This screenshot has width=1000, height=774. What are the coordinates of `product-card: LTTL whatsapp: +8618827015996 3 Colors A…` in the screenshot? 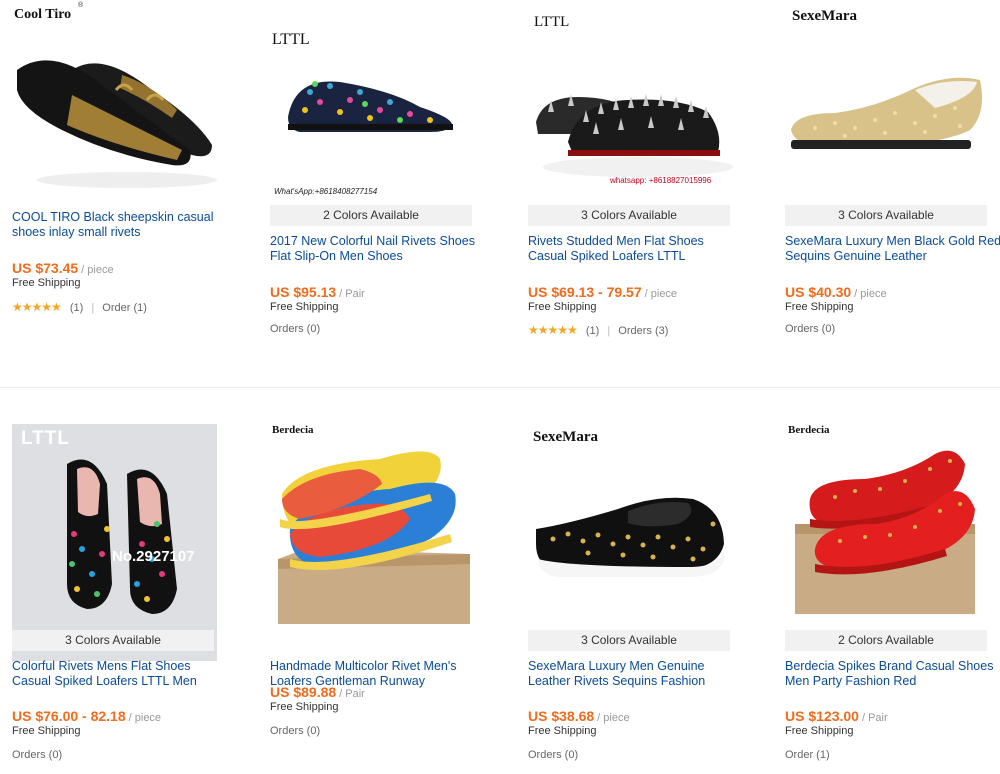 It's located at (637, 193).